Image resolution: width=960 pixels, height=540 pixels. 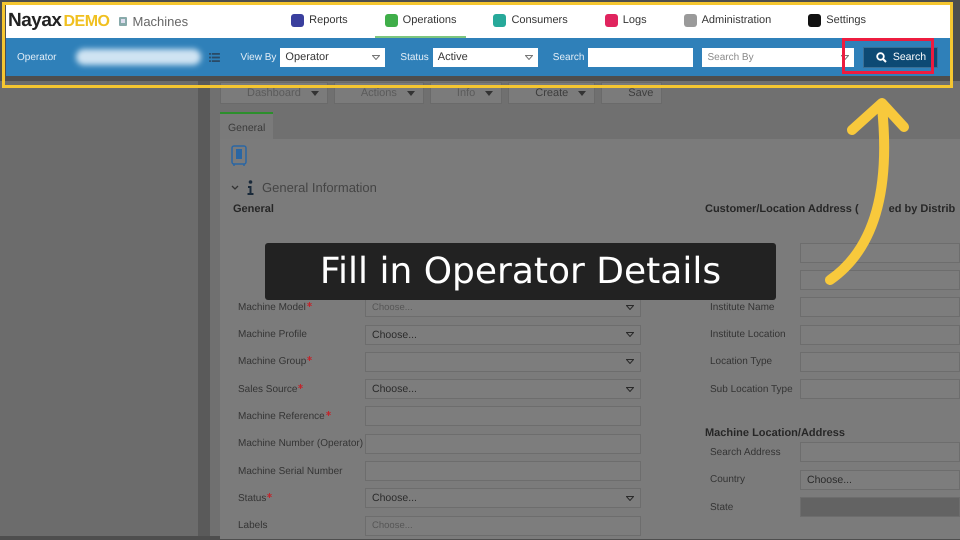 What do you see at coordinates (299, 416) in the screenshot?
I see `field-label: Machine Reference` at bounding box center [299, 416].